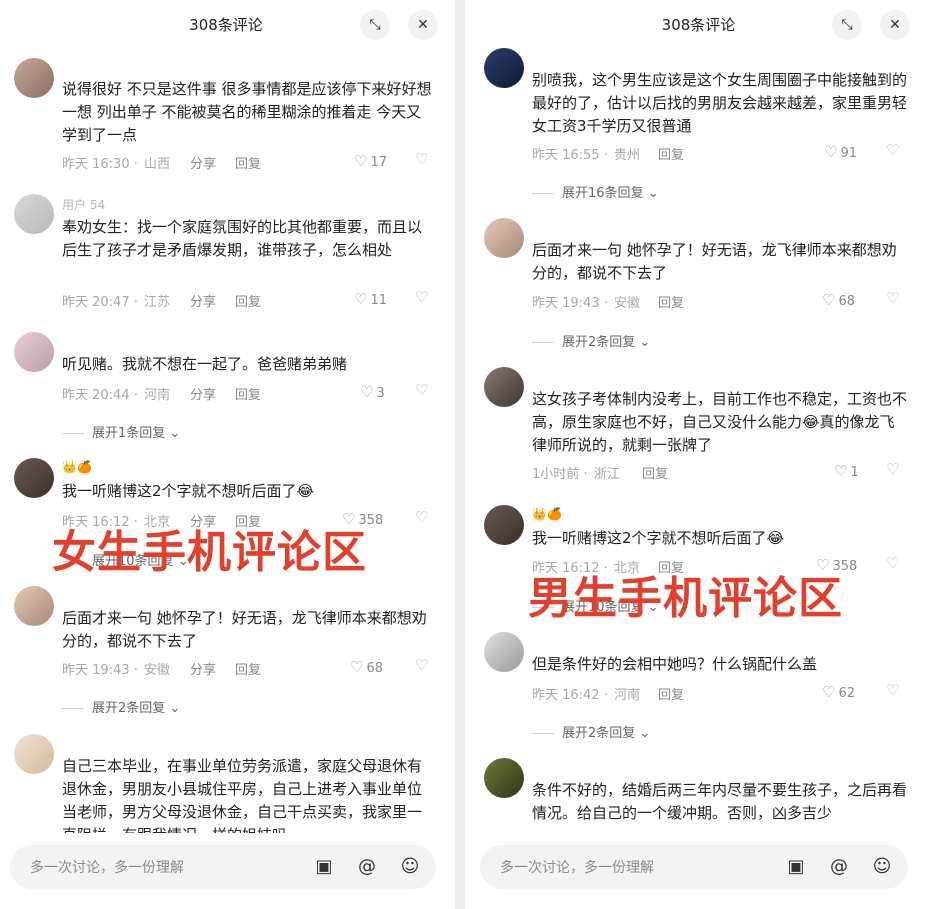 The width and height of the screenshot is (929, 909). I want to click on comment-time: 昨天 16:42, so click(566, 695).